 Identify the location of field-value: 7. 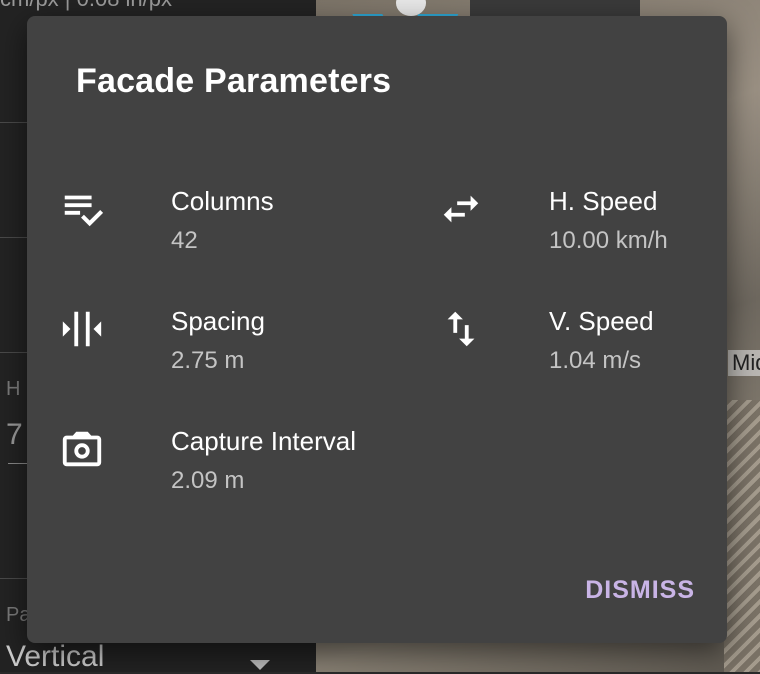
(14, 435).